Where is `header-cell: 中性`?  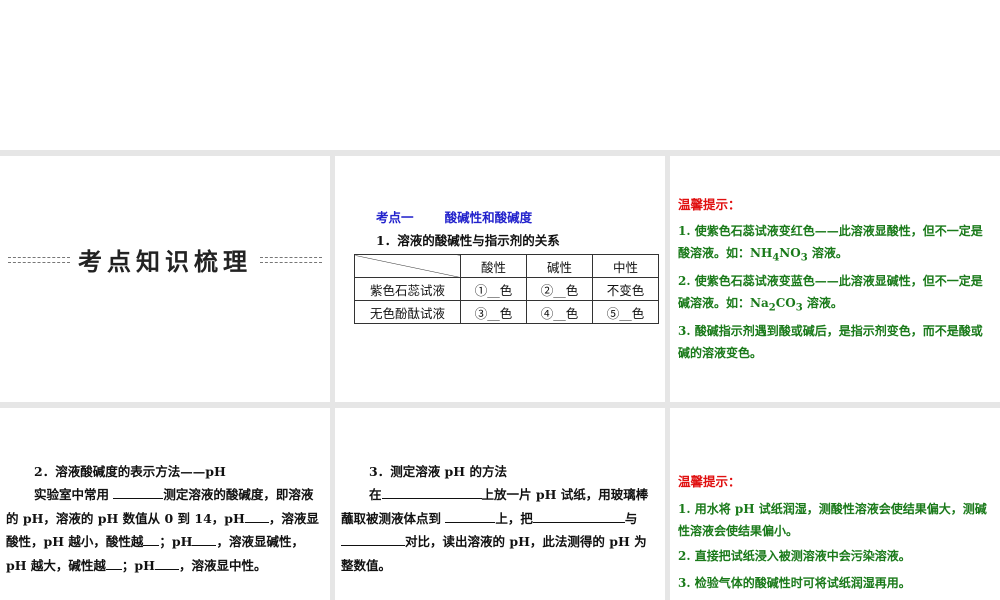
header-cell: 中性 is located at coordinates (625, 266).